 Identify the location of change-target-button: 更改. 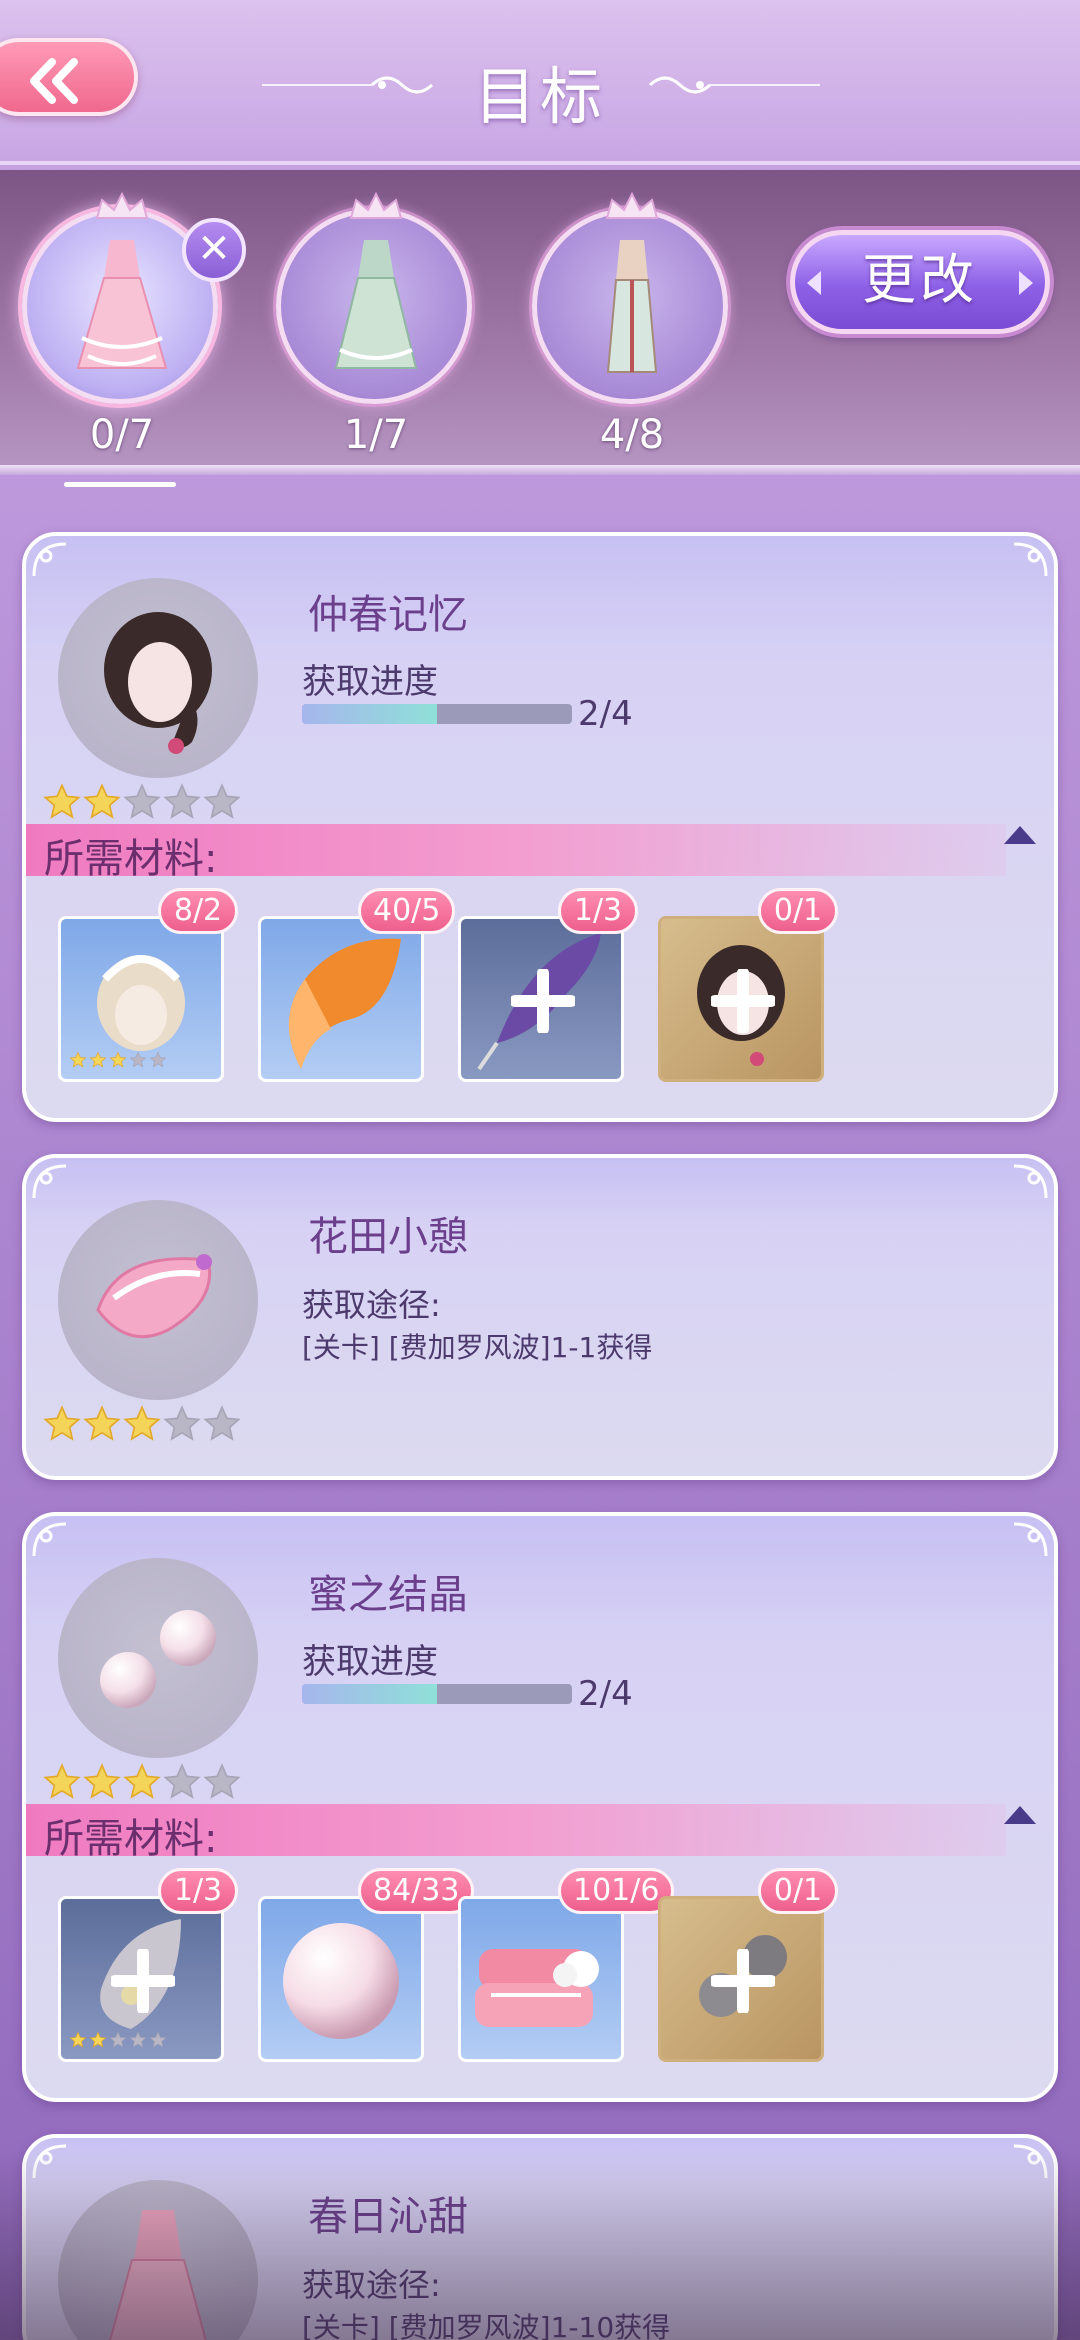
(920, 282).